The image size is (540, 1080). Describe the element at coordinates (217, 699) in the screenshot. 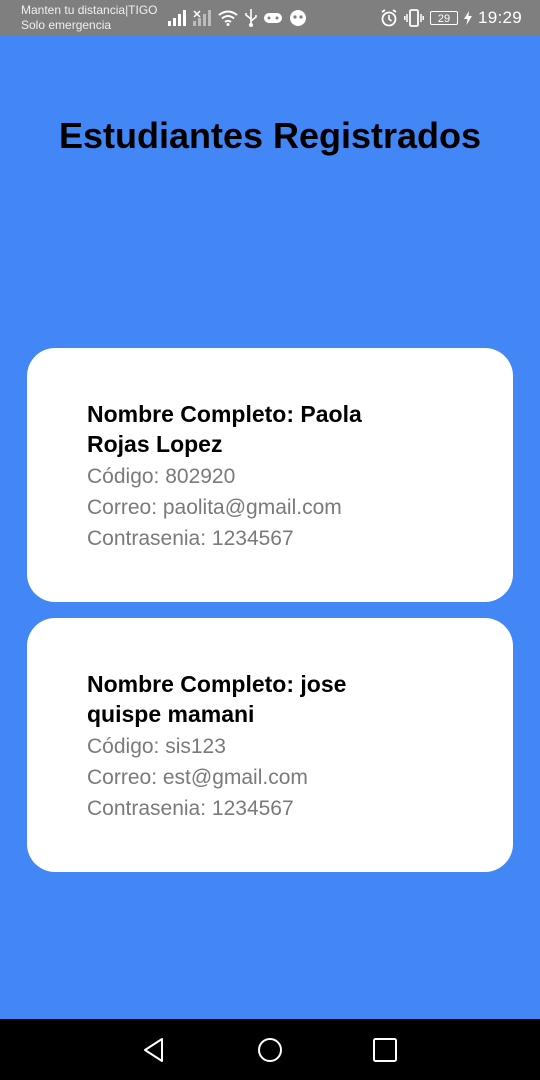

I see `student-name: Nombre Completo: jose quispe mamani` at that location.